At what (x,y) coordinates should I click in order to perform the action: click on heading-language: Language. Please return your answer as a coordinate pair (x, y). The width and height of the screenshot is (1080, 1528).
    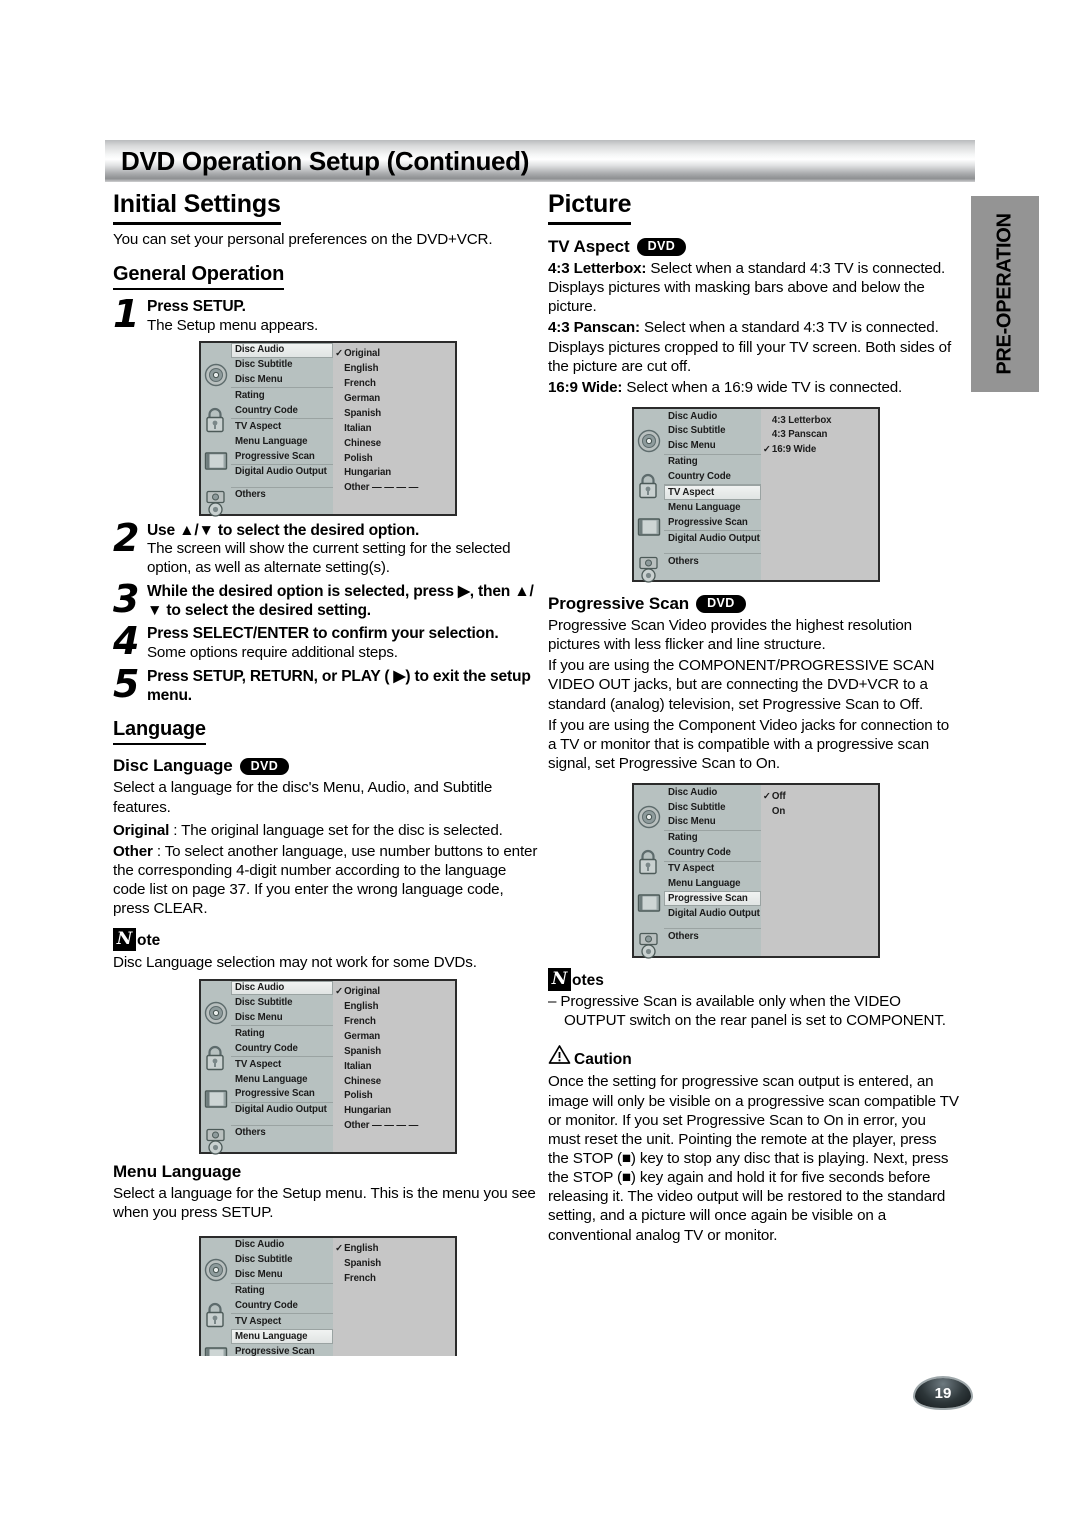
    Looking at the image, I should click on (159, 732).